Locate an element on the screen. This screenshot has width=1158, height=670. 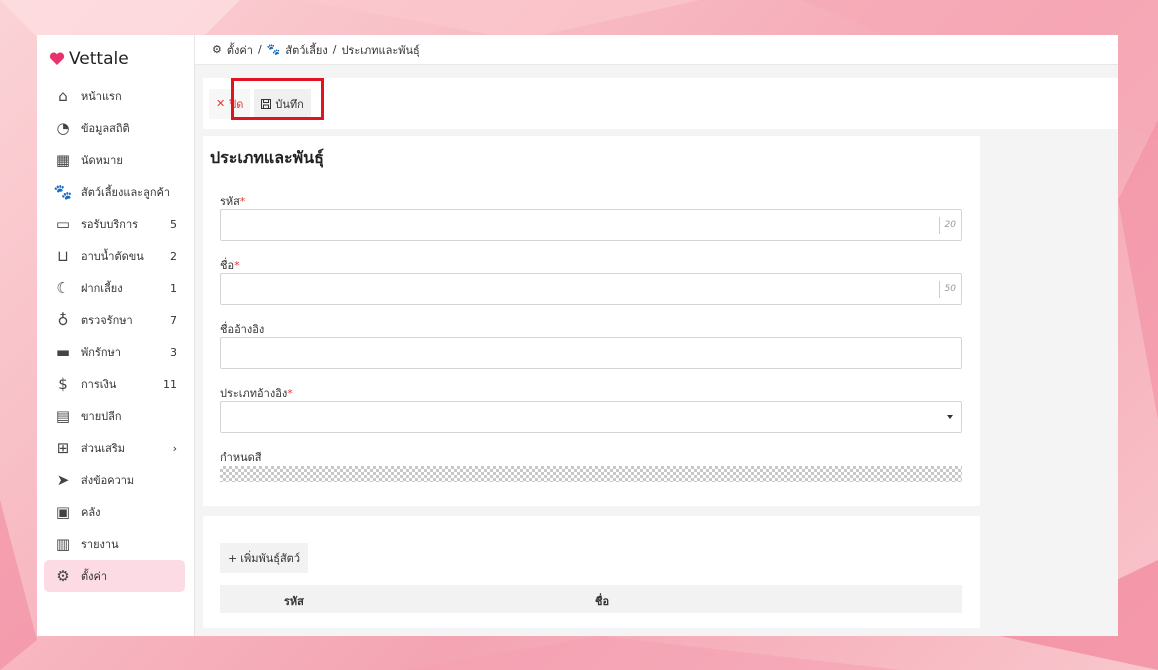
breeds-card: + เพิ่มพันธุ์สัตว์ รหัส ชื่อ is located at coordinates (591, 572).